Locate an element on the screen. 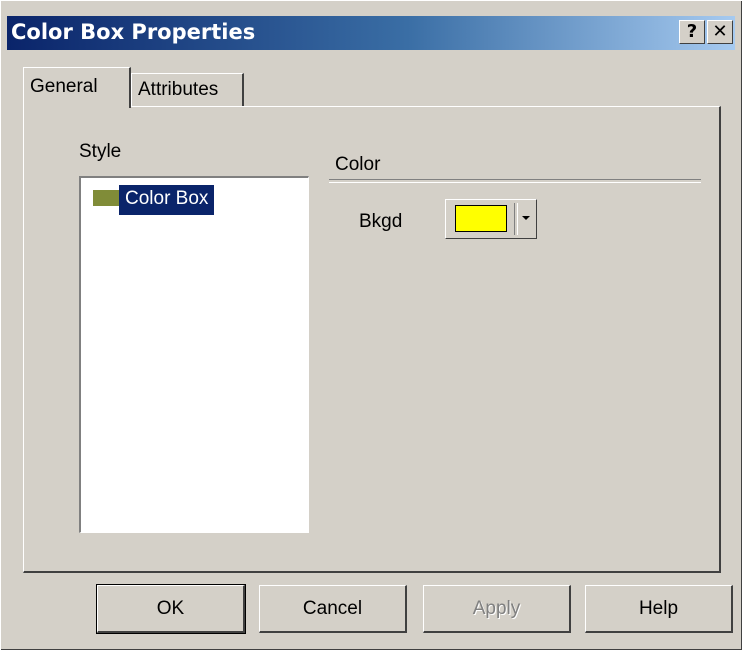 The height and width of the screenshot is (651, 743). bkgd-color-picker is located at coordinates (491, 219).